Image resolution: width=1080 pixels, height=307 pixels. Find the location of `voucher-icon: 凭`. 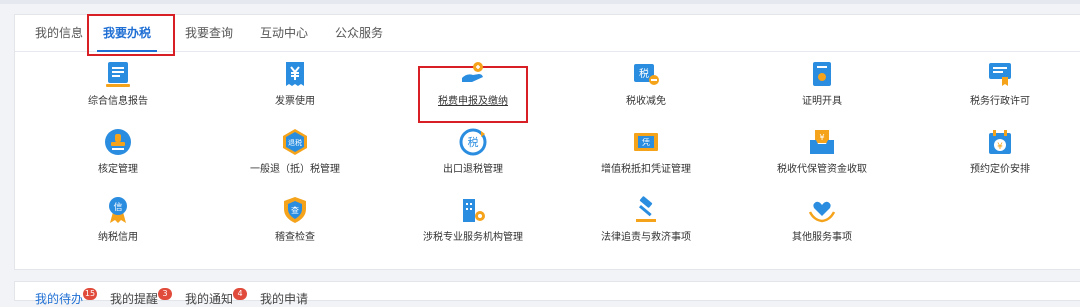

voucher-icon: 凭 is located at coordinates (646, 142).